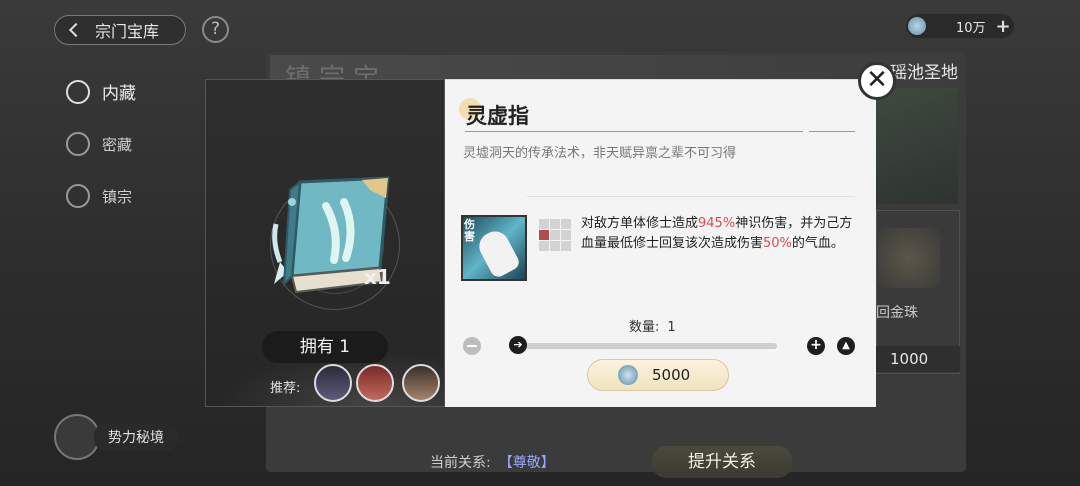 This screenshot has width=1080, height=486. Describe the element at coordinates (717, 223) in the screenshot. I see `effect-damage-value: 945%` at that location.